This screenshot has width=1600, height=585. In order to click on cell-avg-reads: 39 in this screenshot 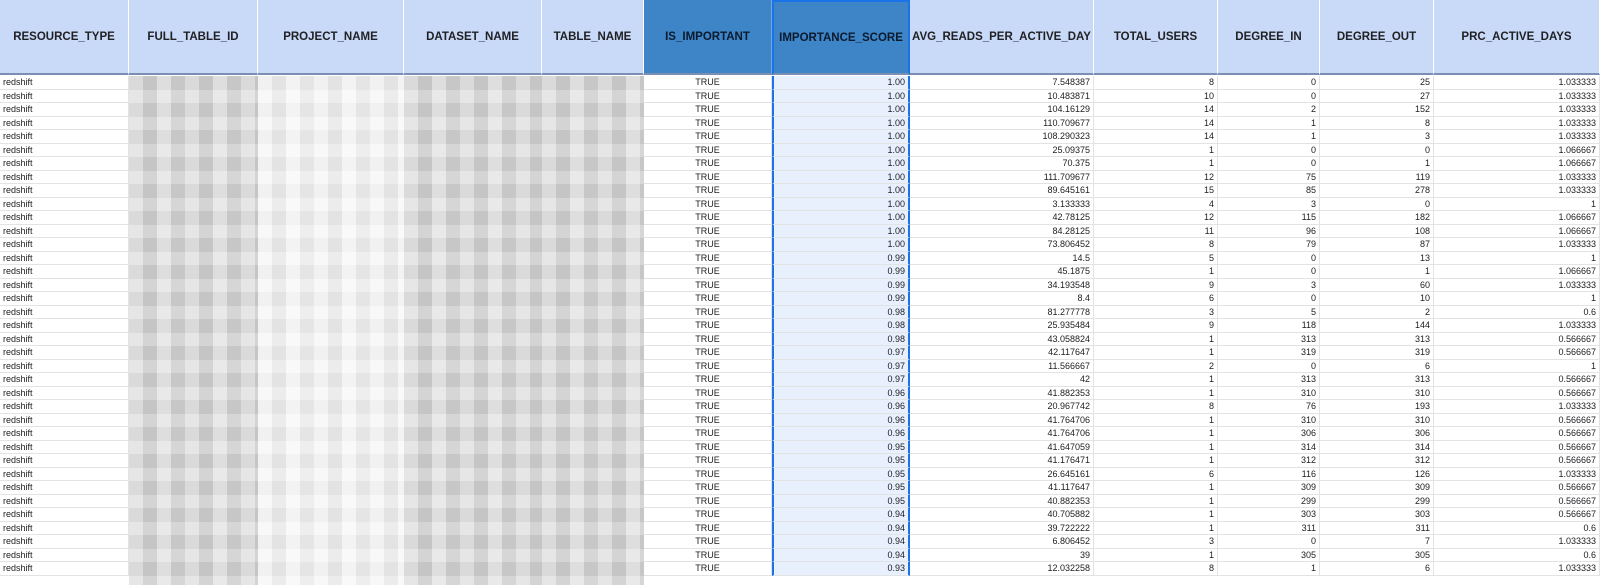, I will do `click(1002, 555)`.